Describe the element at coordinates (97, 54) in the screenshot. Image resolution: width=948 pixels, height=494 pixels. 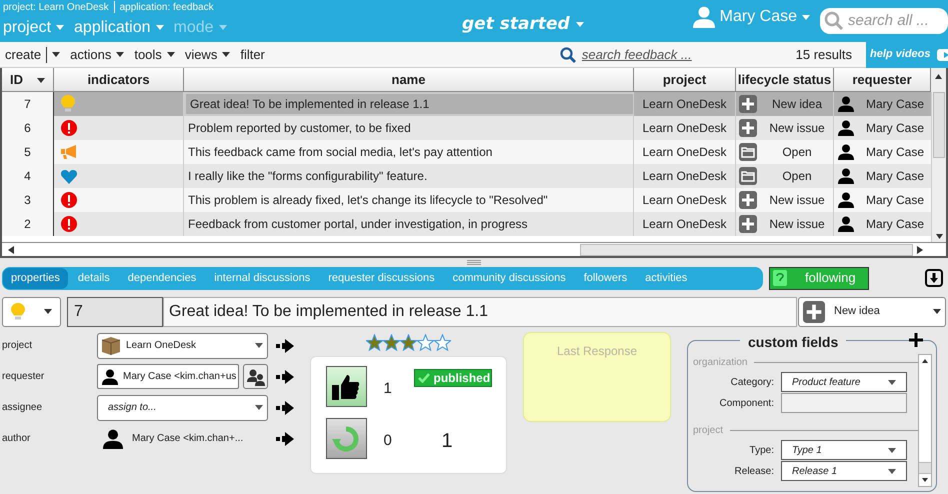
I see `toolbar-menu: actions` at that location.